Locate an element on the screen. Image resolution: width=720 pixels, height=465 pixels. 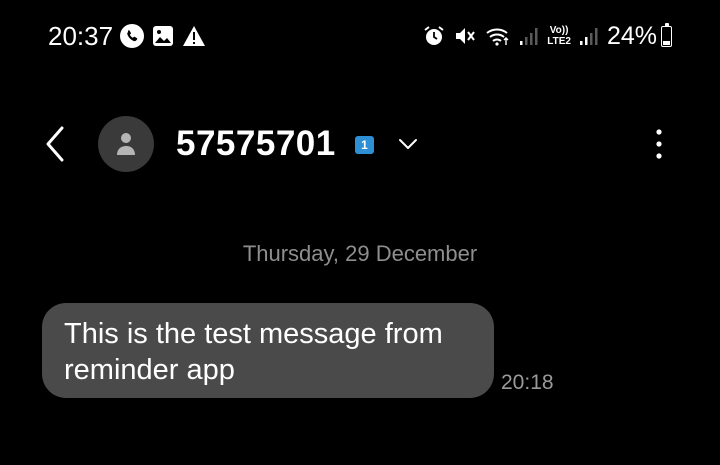
more-options-button is located at coordinates (659, 144).